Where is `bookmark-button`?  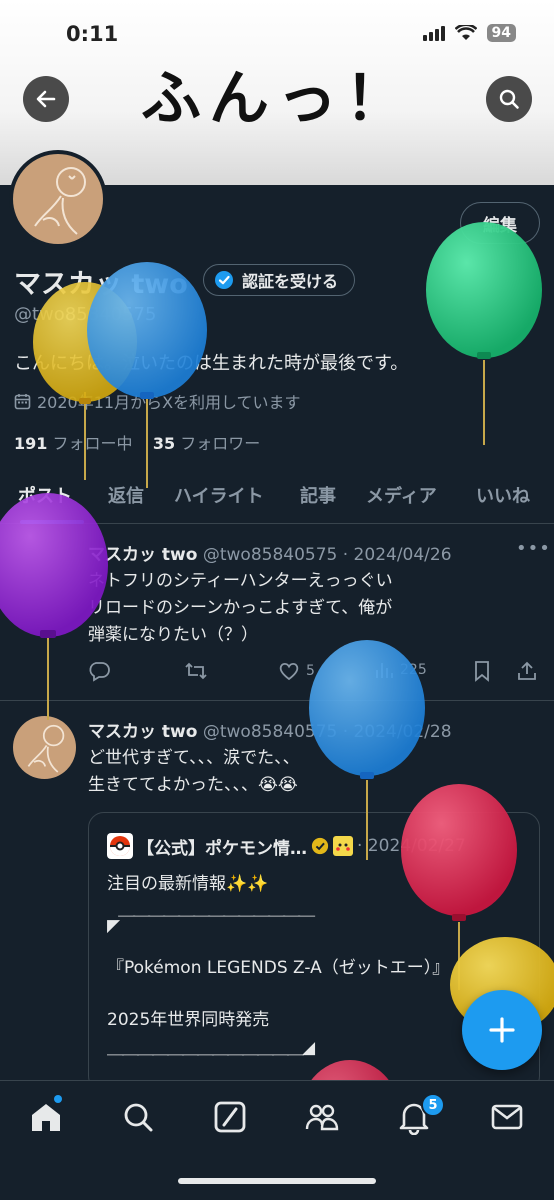
bookmark-button is located at coordinates (482, 671).